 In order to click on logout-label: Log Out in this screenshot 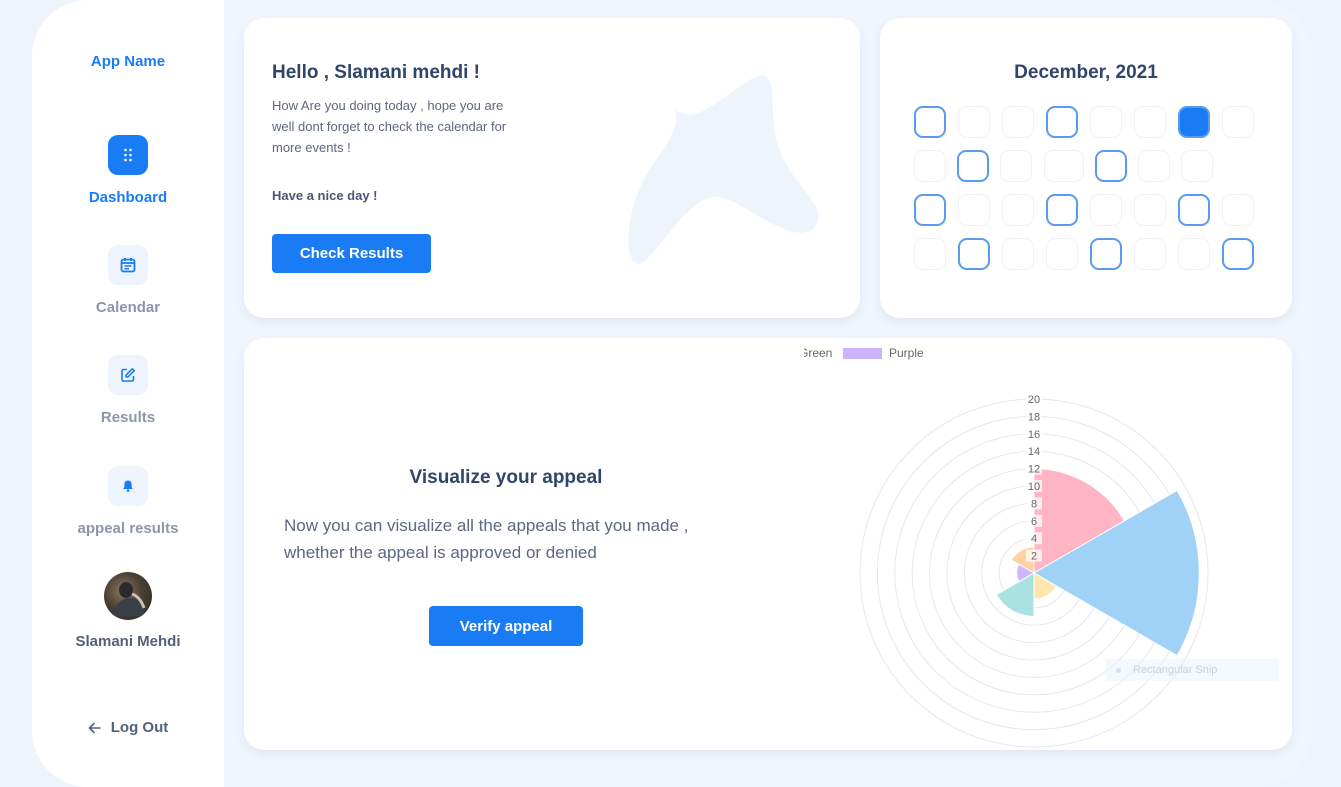, I will do `click(139, 727)`.